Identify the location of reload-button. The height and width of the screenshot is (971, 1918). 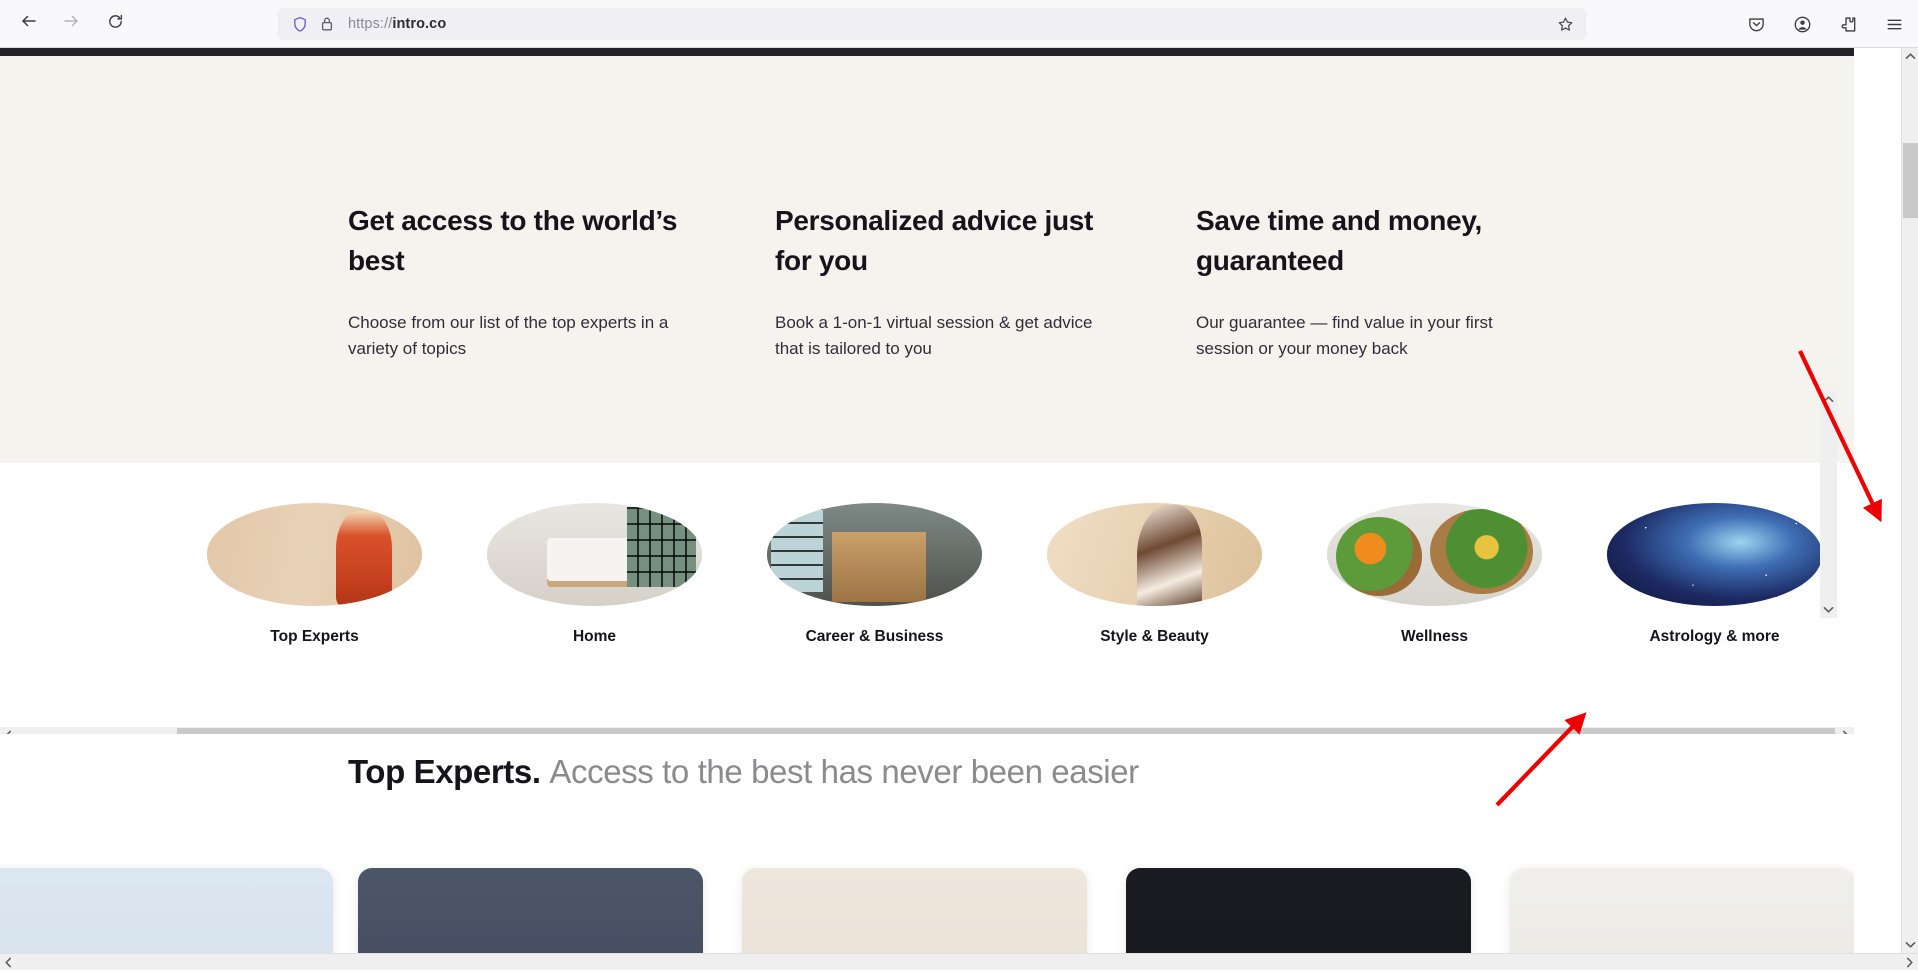
(115, 24).